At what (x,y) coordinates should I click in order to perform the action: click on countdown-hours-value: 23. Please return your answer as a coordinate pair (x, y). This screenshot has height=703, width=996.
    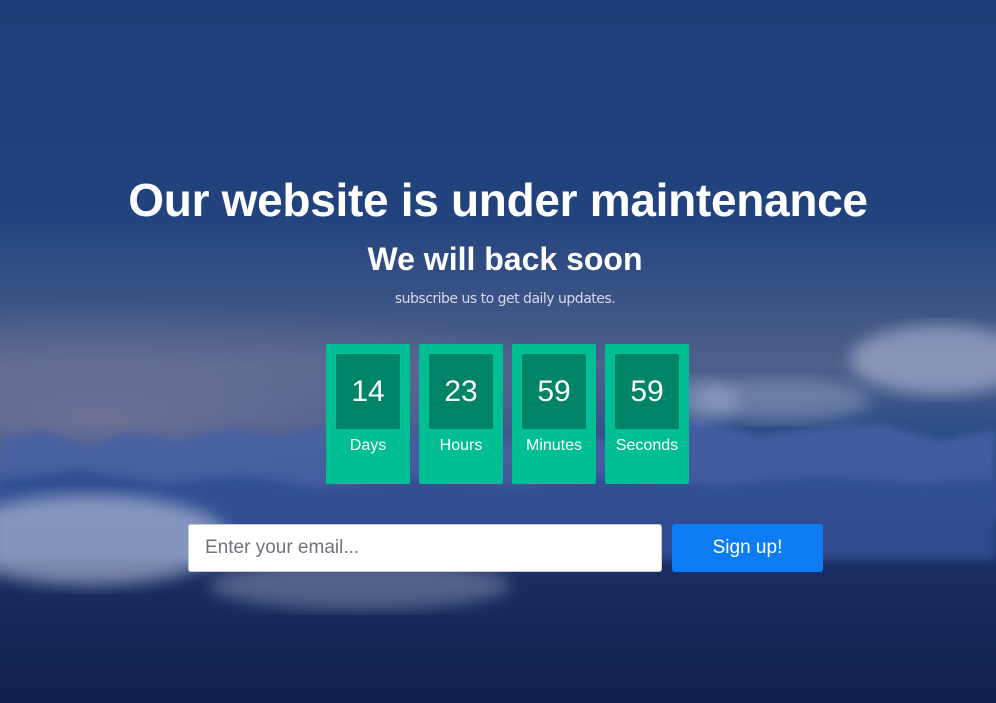
    Looking at the image, I should click on (461, 391).